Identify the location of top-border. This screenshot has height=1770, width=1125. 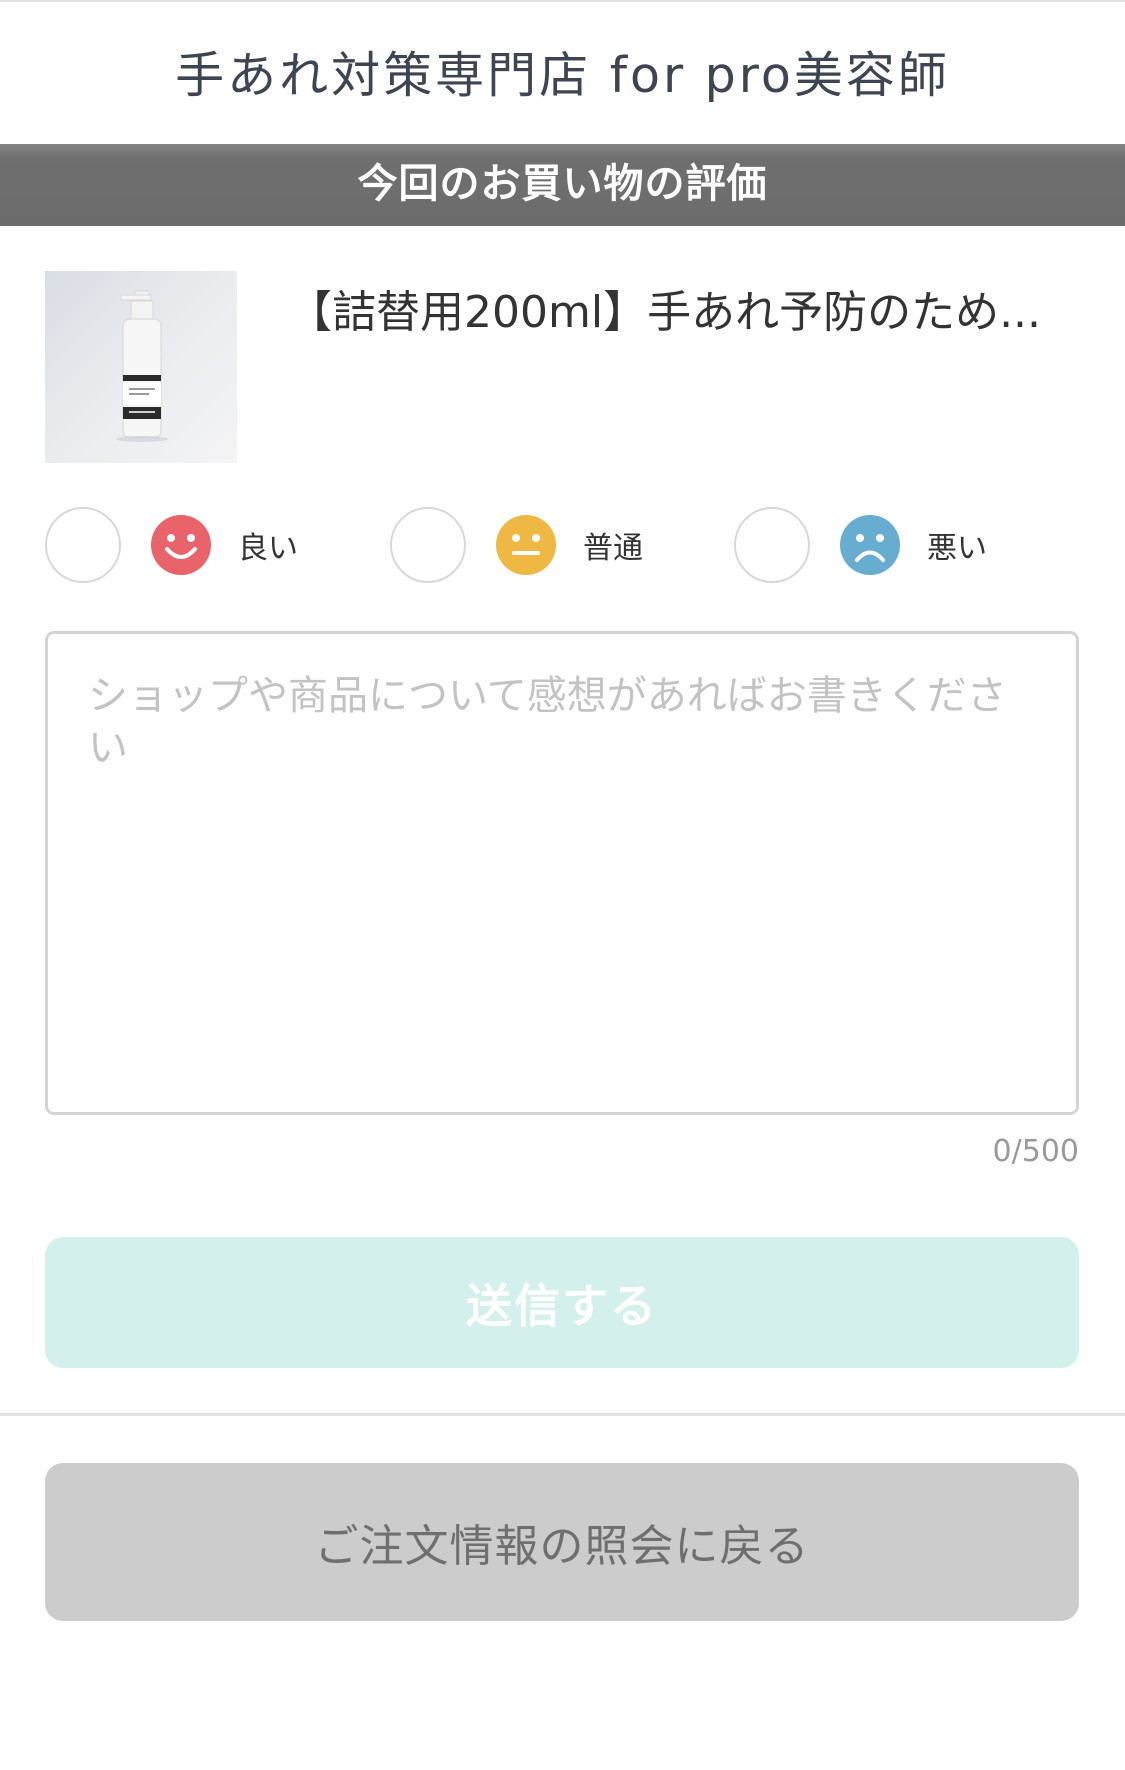
(562, 1).